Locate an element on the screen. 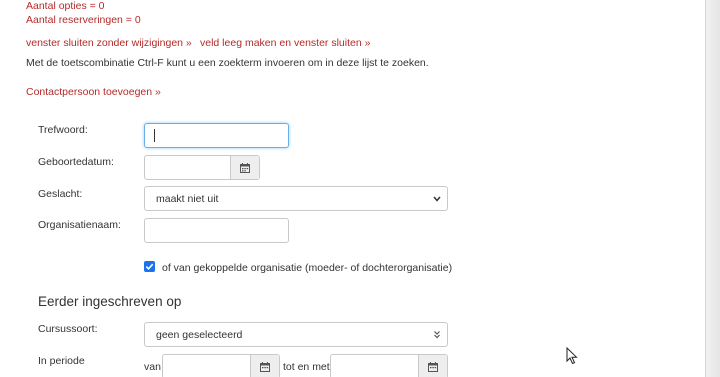 The width and height of the screenshot is (720, 377). period-from-field is located at coordinates (221, 365).